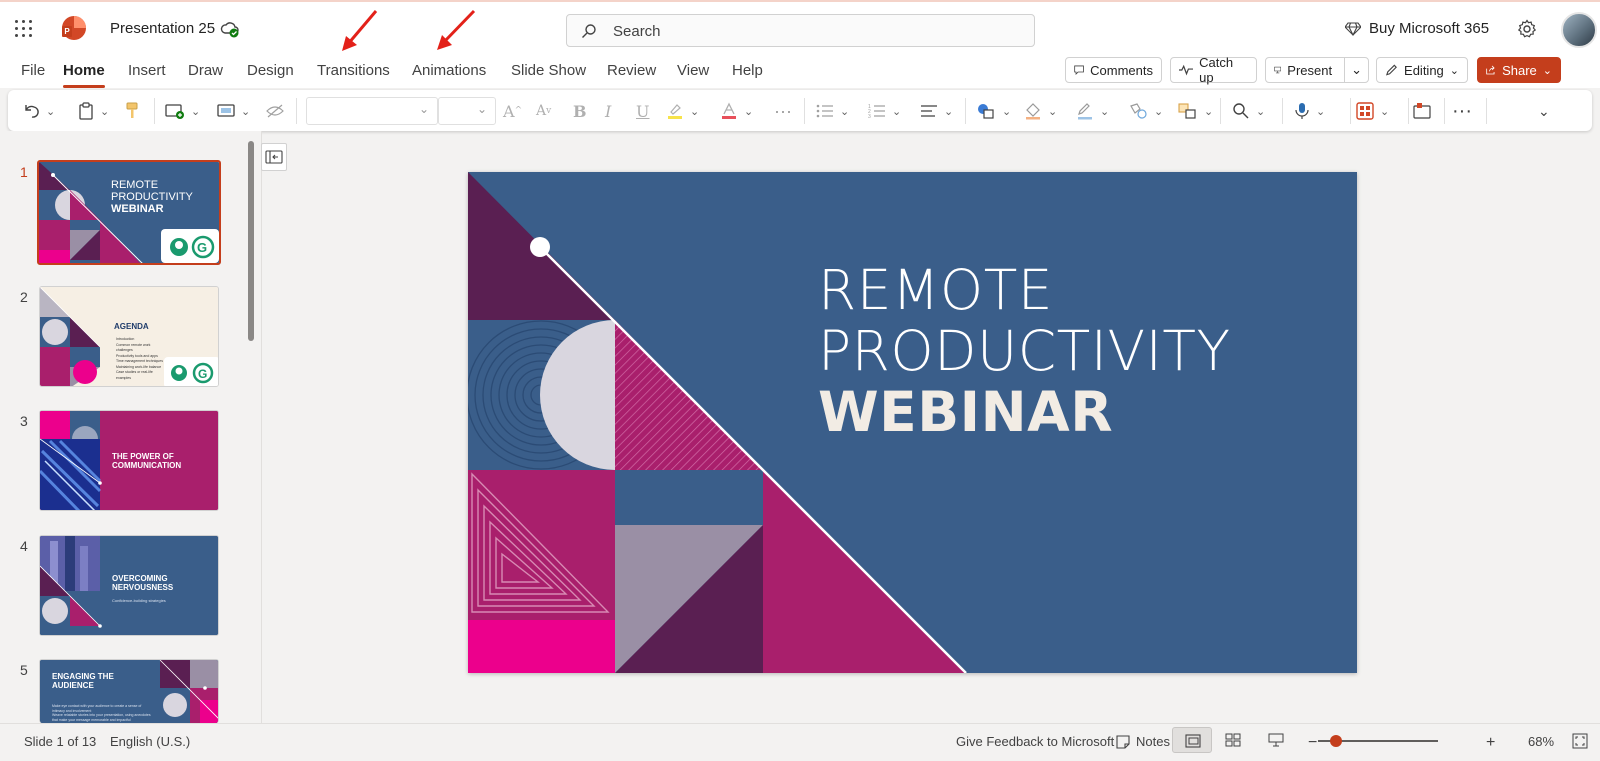 The height and width of the screenshot is (761, 1600). I want to click on slide-thumbnail-1: G REMOTE PRODUCTIVITY WEBINAR, so click(129, 212).